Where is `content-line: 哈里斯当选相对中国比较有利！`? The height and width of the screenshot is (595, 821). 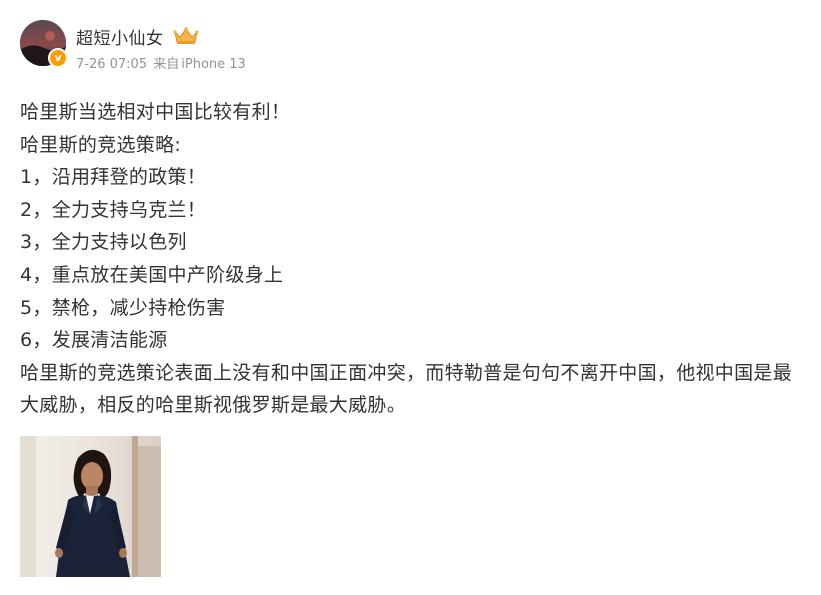
content-line: 哈里斯当选相对中国比较有利！ is located at coordinates (155, 112).